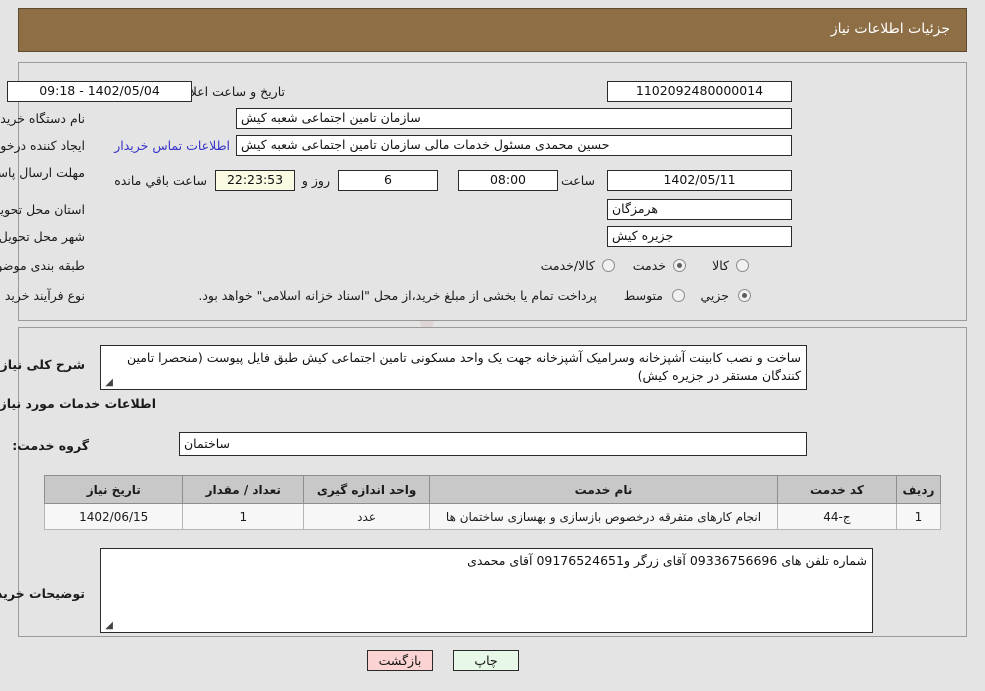  I want to click on category-radio-khedmat, so click(679, 265).